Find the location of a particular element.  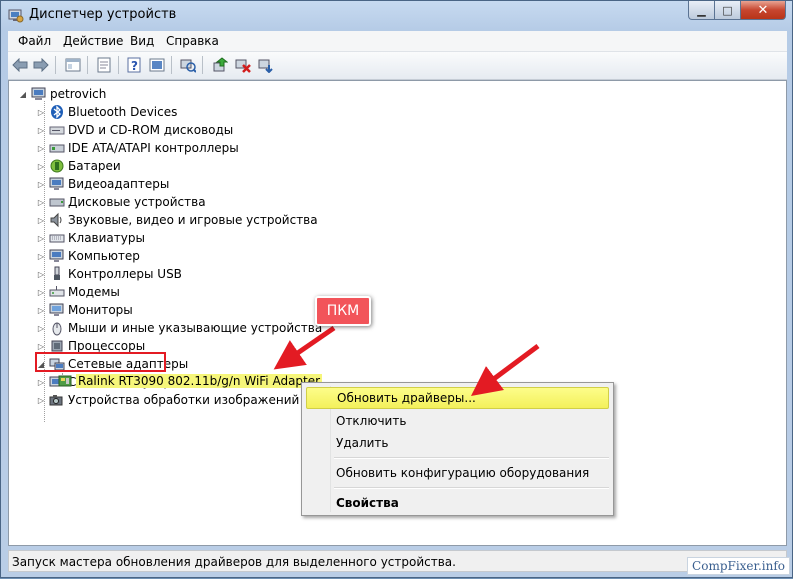

arrow-to-update-drivers is located at coordinates (505, 369).